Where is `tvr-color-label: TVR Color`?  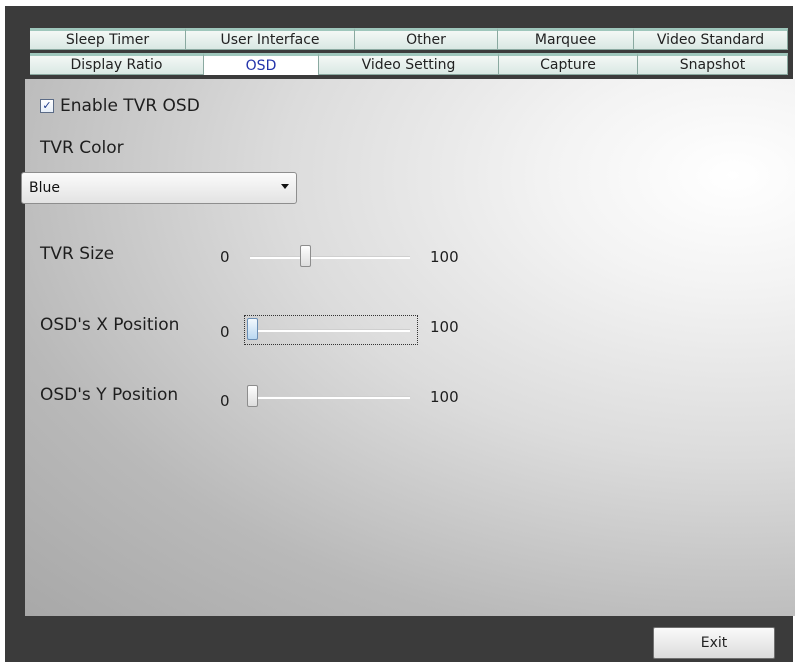
tvr-color-label: TVR Color is located at coordinates (82, 148).